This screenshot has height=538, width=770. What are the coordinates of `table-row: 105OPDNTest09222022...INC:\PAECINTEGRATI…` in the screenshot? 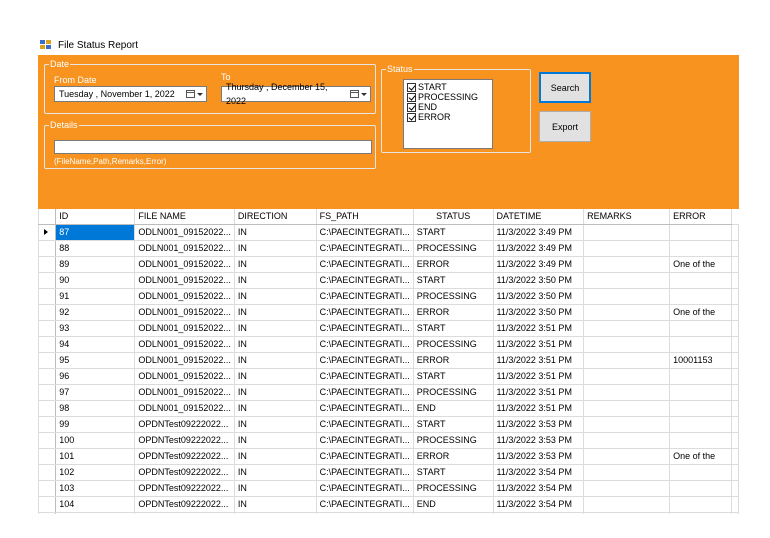 It's located at (388, 512).